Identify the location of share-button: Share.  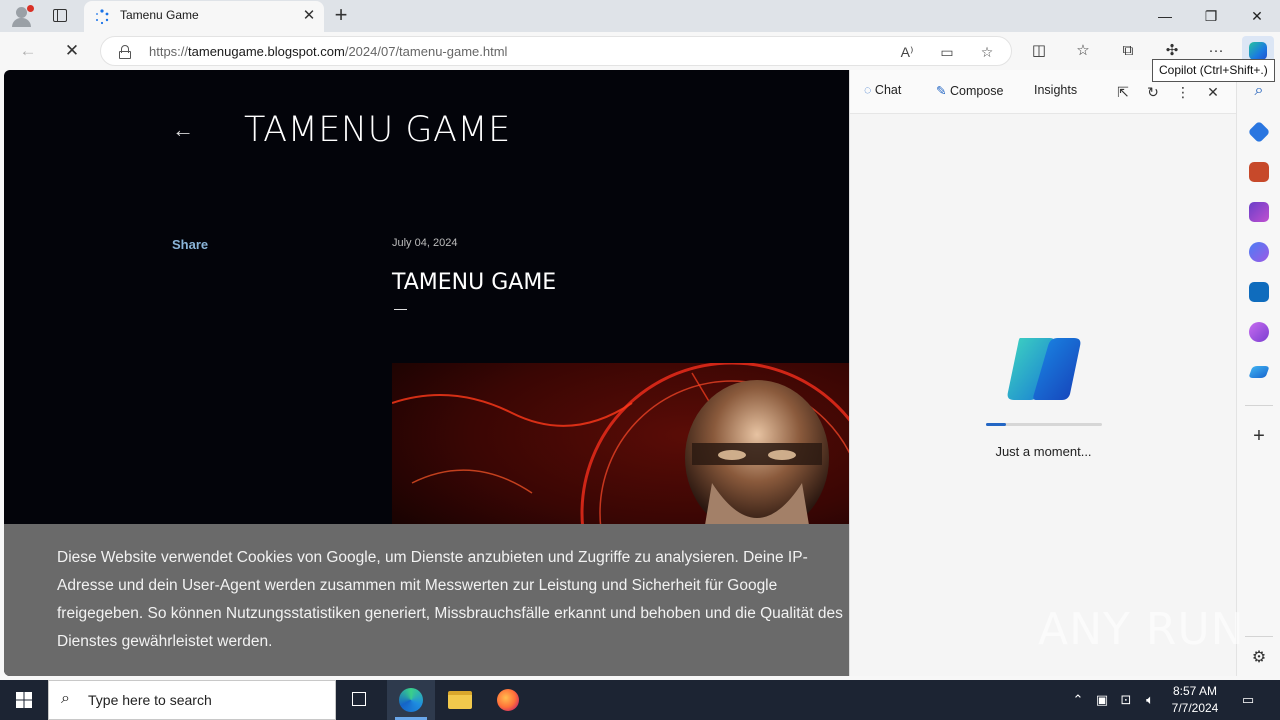
(190, 244).